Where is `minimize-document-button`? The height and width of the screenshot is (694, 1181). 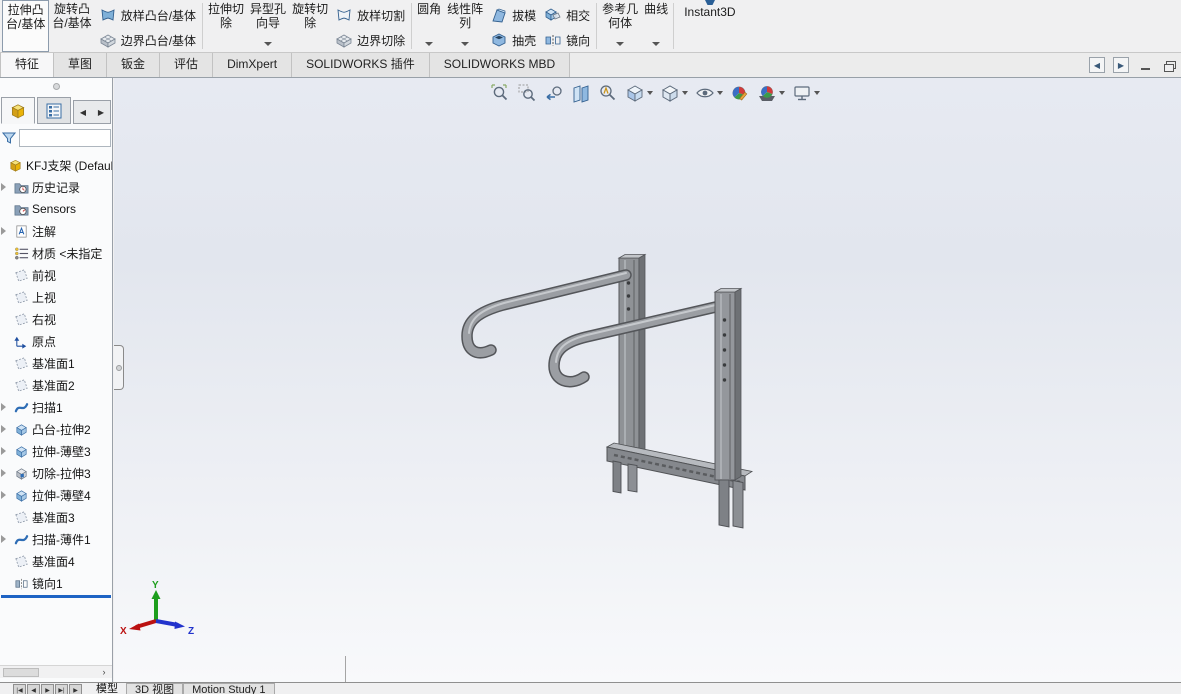 minimize-document-button is located at coordinates (1145, 65).